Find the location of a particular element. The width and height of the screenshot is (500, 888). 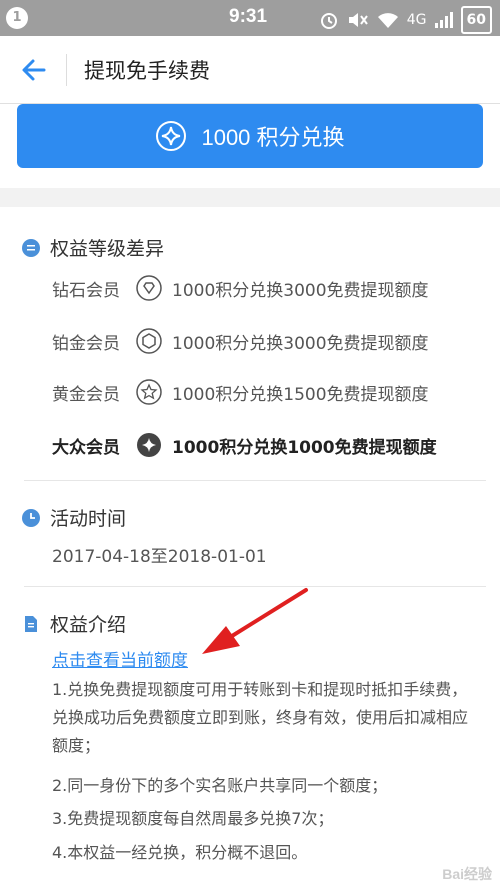

document-icon is located at coordinates (31, 623).